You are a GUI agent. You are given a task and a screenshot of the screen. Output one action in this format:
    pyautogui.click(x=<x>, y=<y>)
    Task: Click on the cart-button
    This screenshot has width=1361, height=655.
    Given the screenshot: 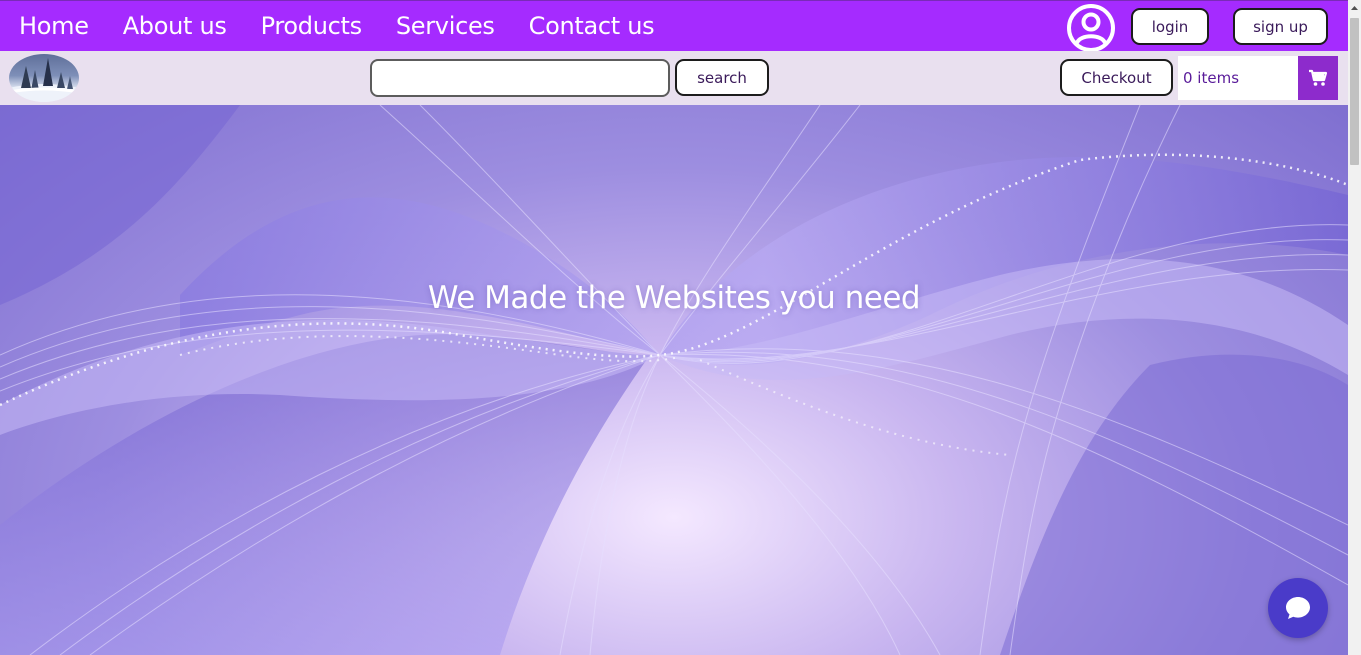 What is the action you would take?
    pyautogui.click(x=1318, y=78)
    